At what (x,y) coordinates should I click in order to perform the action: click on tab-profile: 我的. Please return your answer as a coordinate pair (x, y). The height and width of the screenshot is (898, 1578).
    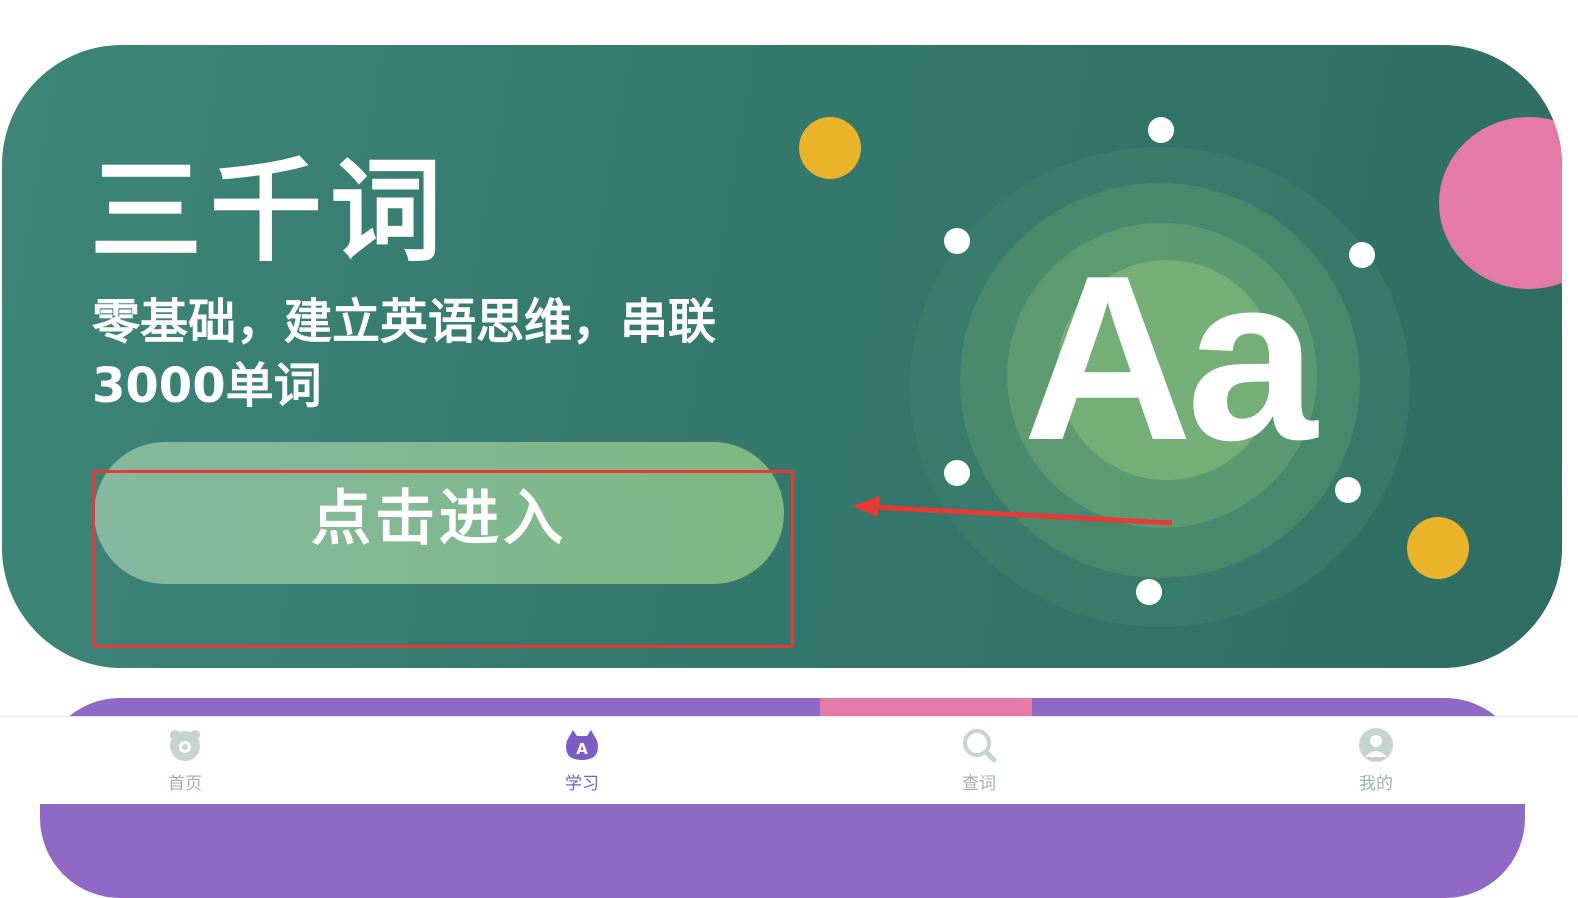
    Looking at the image, I should click on (1376, 760).